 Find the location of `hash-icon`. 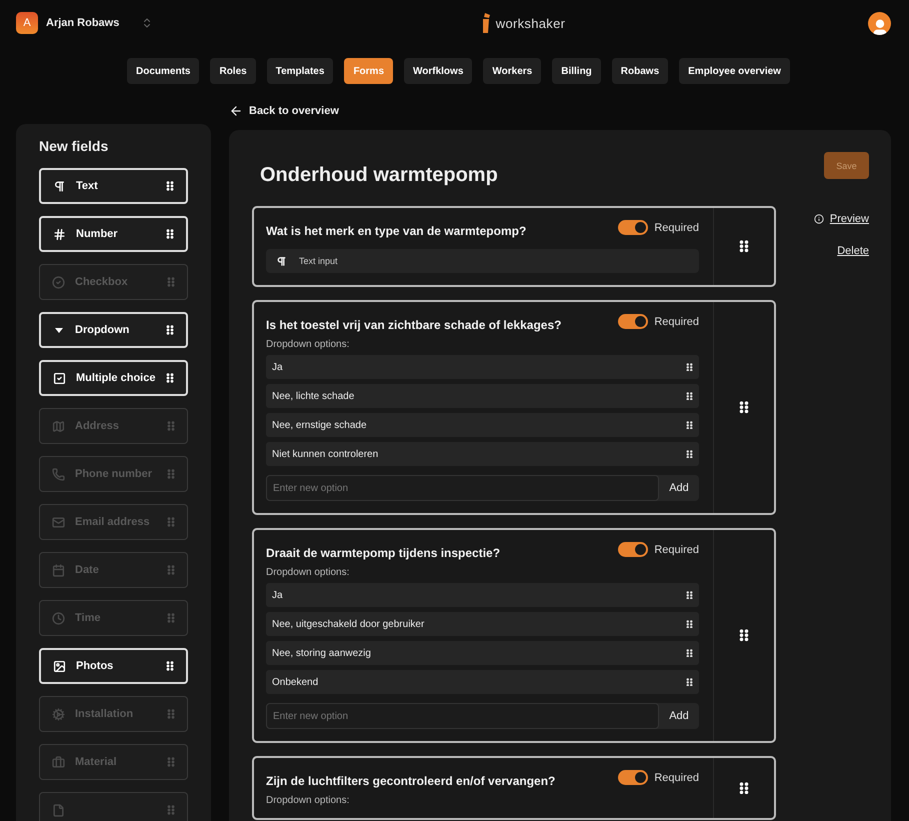

hash-icon is located at coordinates (59, 234).